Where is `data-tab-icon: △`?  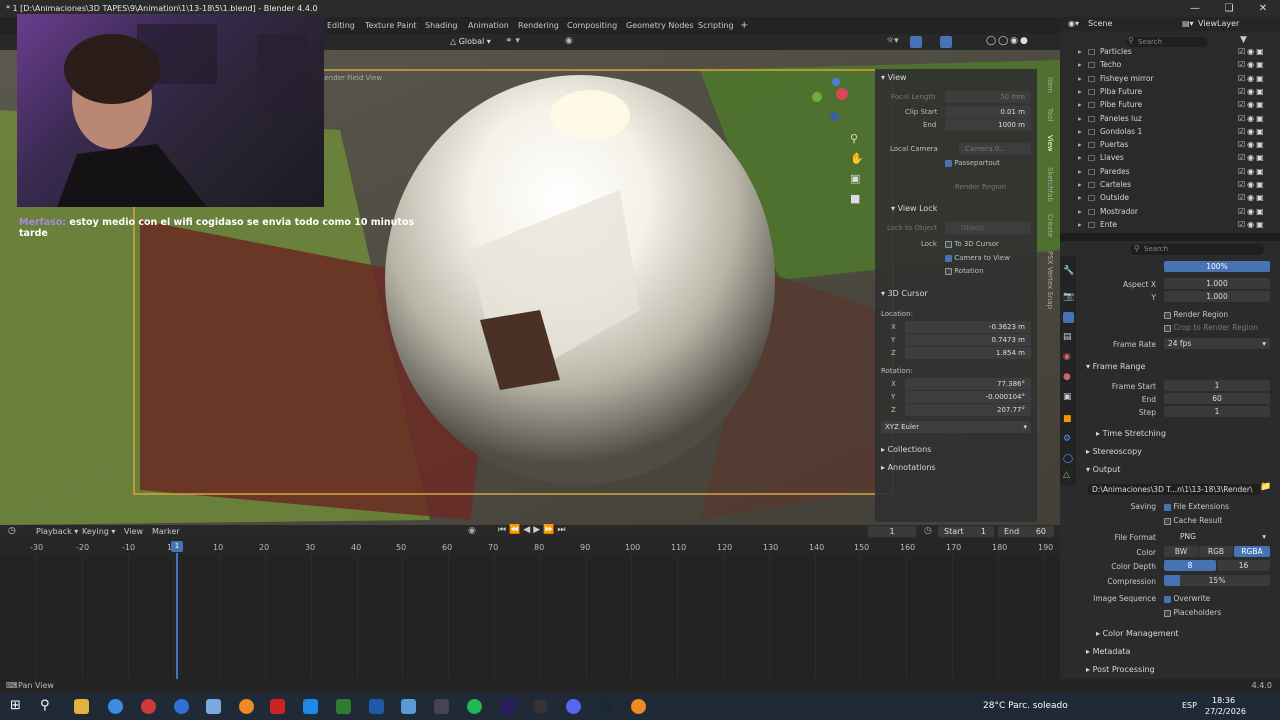 data-tab-icon: △ is located at coordinates (1066, 475).